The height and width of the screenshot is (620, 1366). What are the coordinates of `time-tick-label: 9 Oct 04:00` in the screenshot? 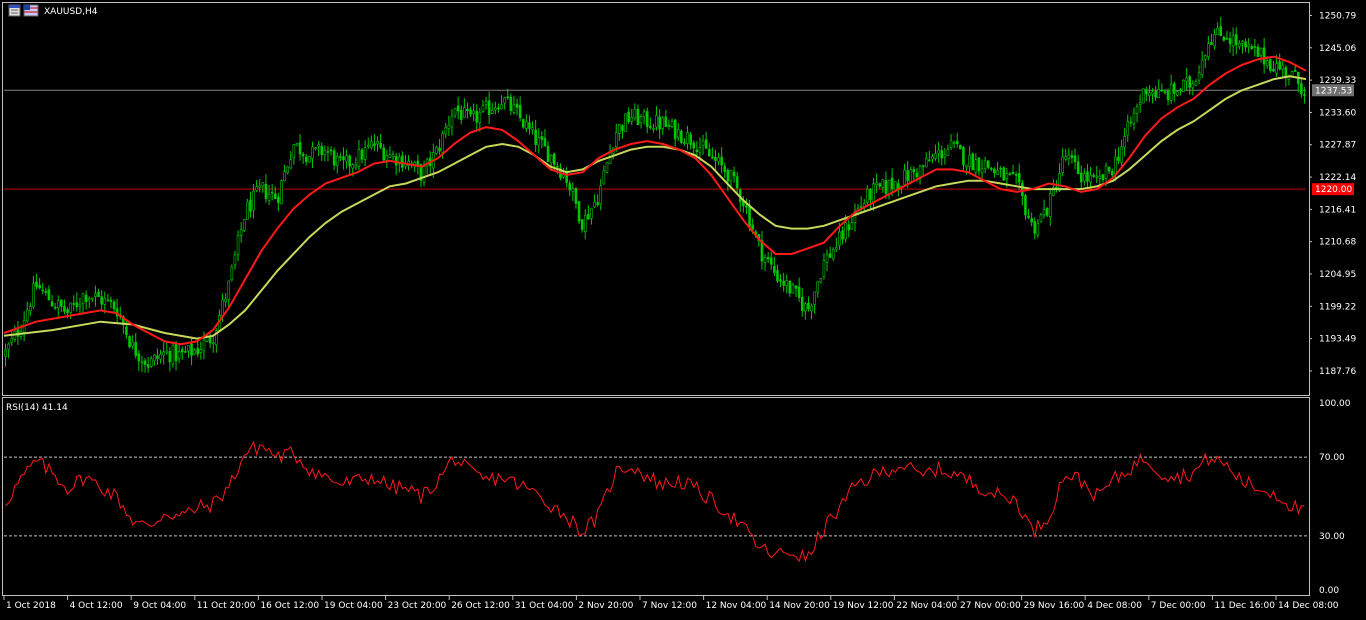 It's located at (159, 606).